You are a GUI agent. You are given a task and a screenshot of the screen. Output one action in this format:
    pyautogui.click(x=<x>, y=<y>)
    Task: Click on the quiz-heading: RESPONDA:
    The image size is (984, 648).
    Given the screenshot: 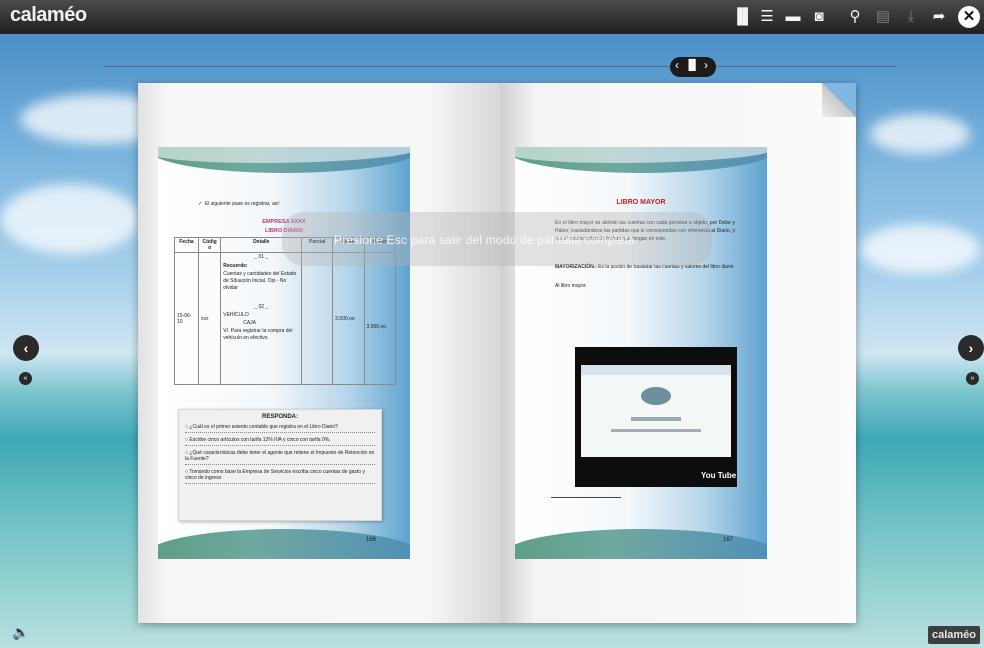 What is the action you would take?
    pyautogui.click(x=279, y=417)
    